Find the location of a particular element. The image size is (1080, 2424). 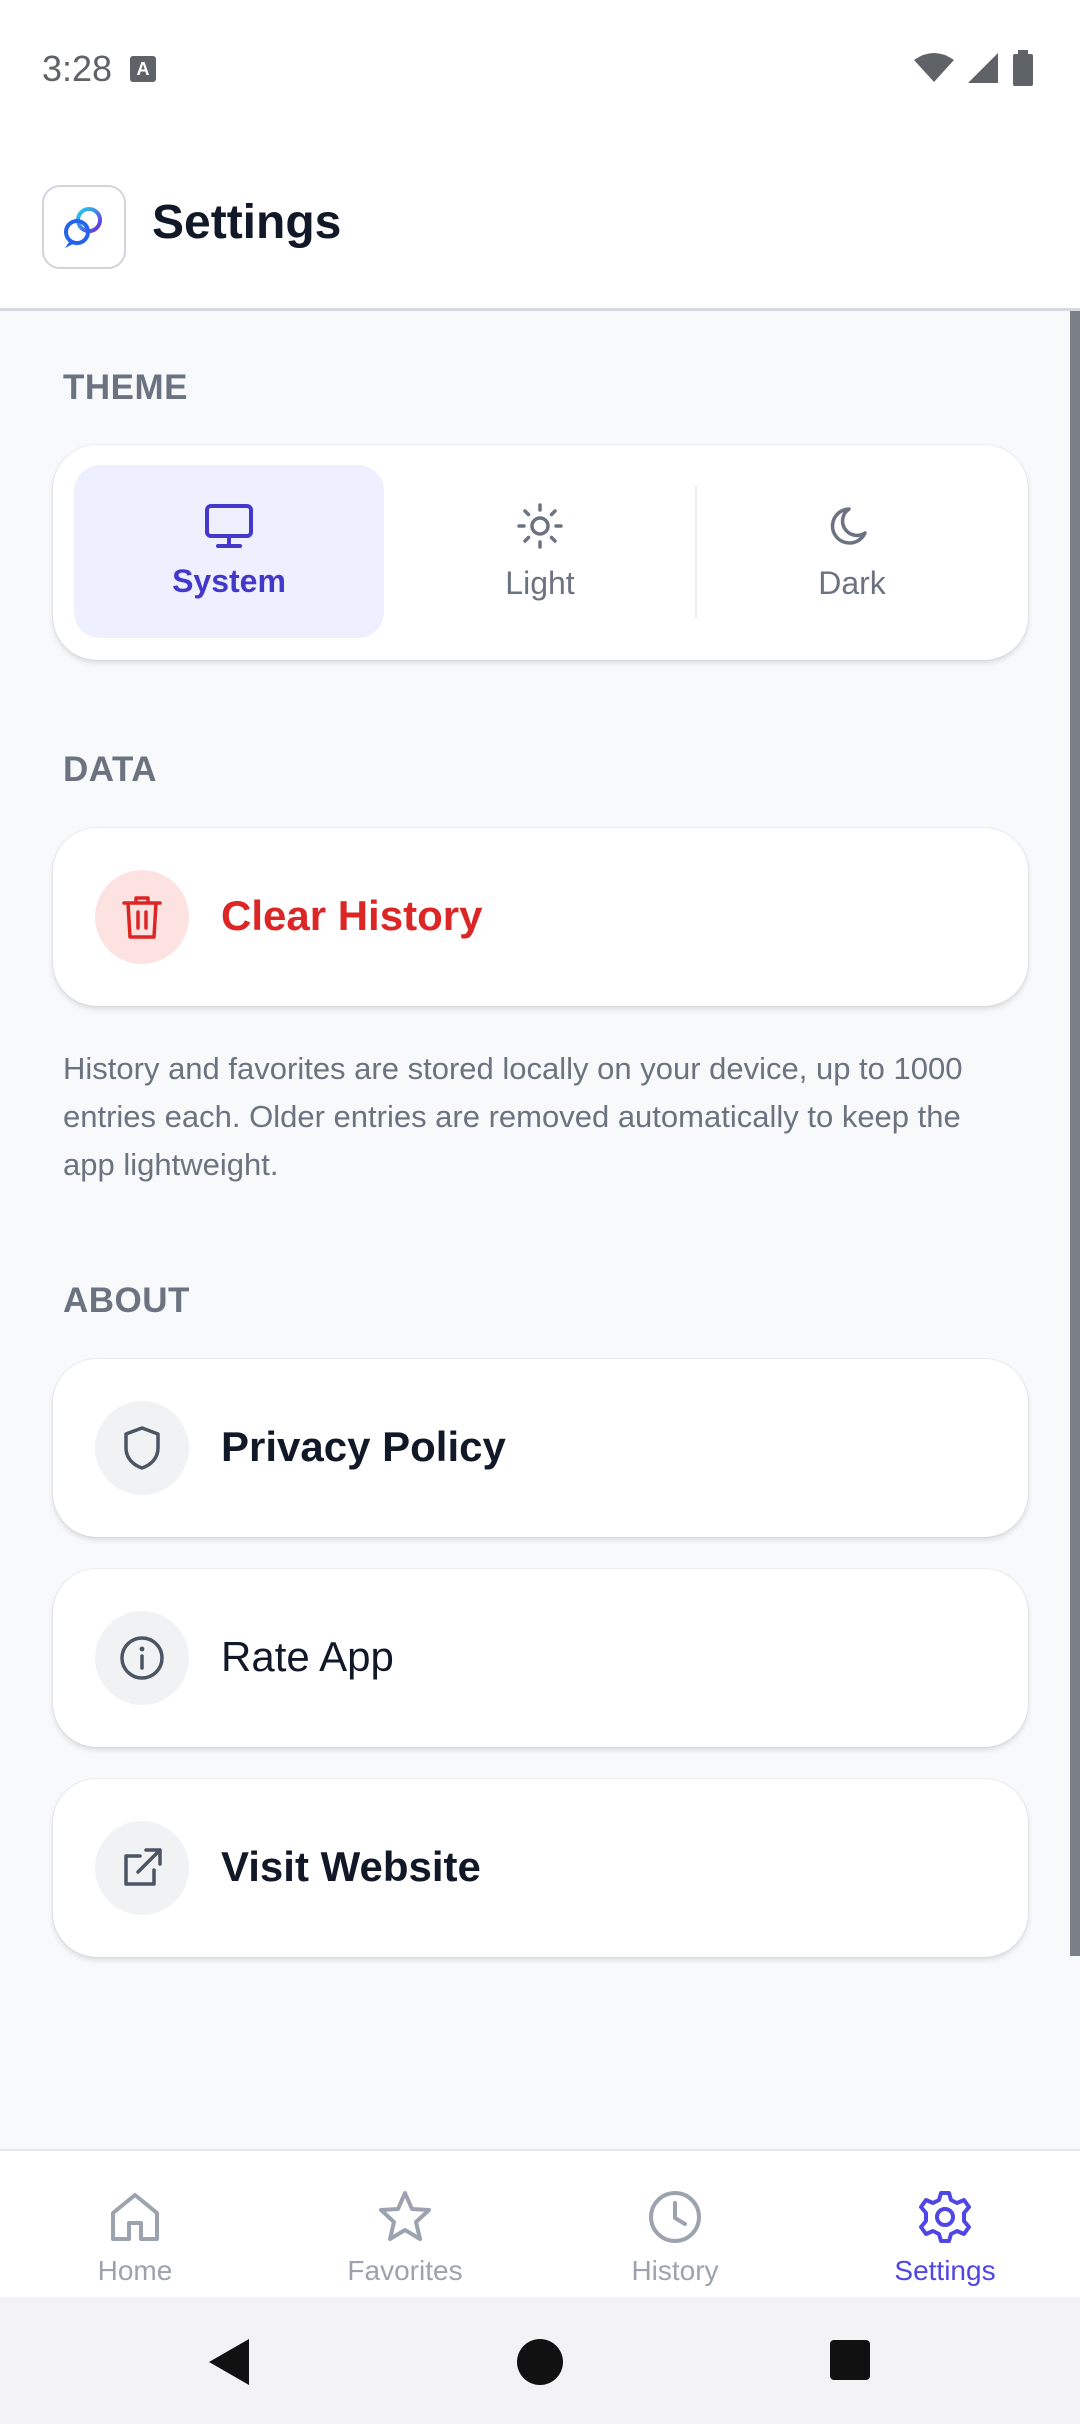

system-navigation-bar is located at coordinates (540, 2360).